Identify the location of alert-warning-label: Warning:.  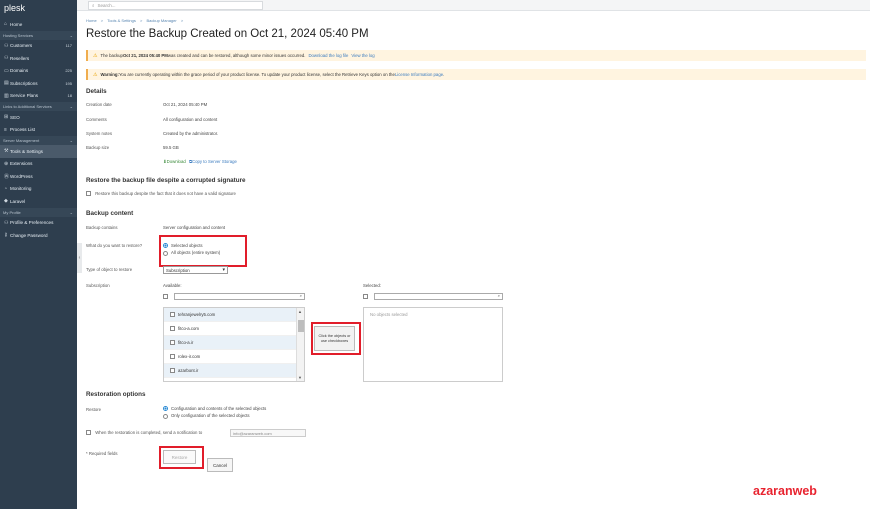
(109, 74).